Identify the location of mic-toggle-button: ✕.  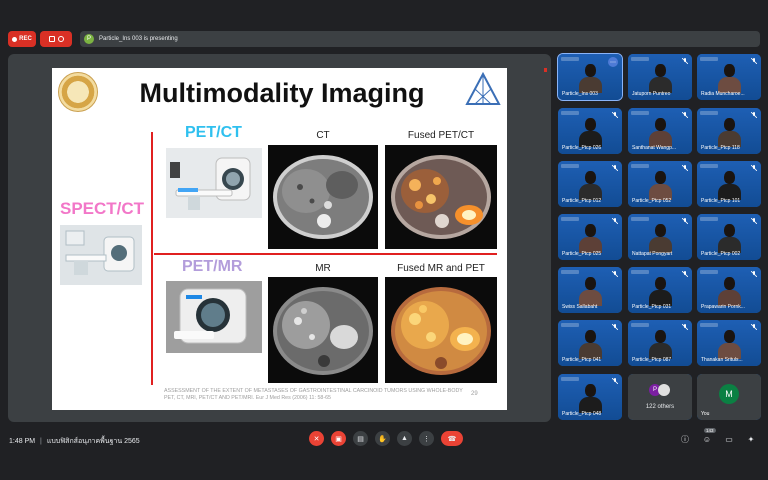
(316, 438).